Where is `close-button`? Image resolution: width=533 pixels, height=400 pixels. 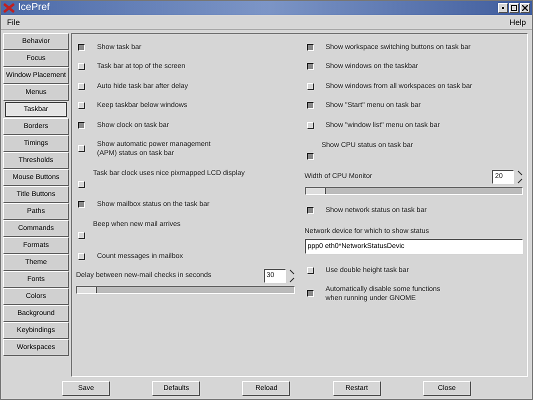 close-button is located at coordinates (525, 7).